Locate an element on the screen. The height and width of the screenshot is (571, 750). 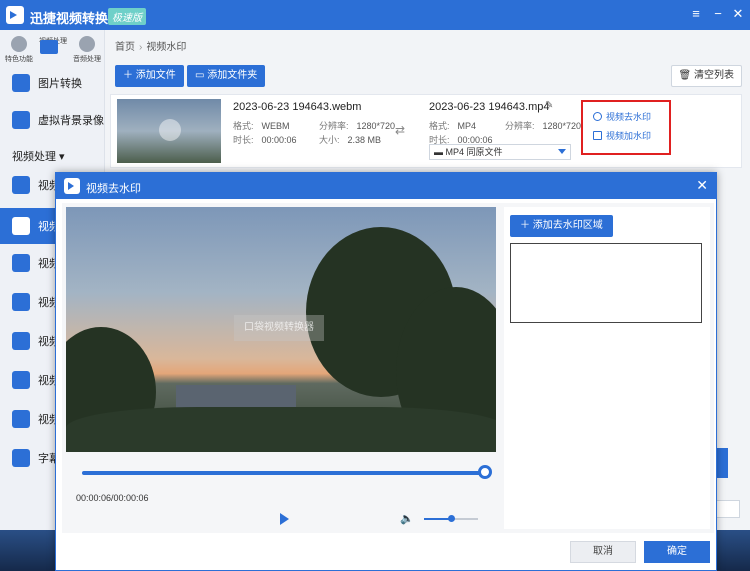
ground-shape is located at coordinates (281, 429).